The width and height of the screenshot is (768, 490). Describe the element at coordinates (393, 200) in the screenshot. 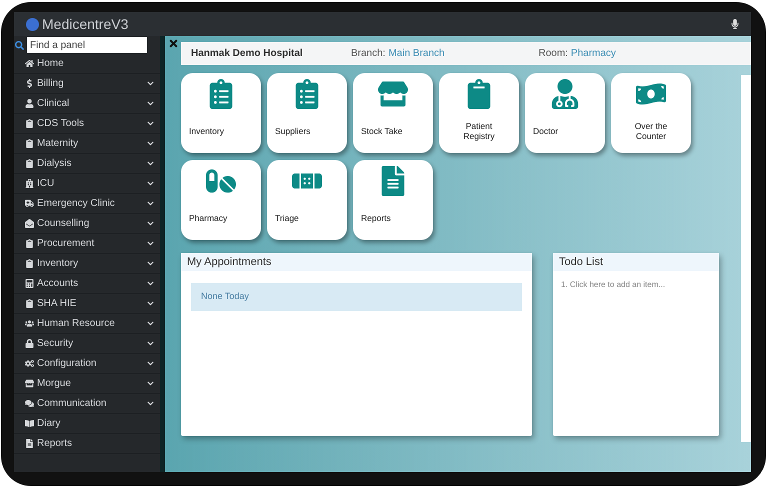

I see `panel-tile: Reports` at that location.